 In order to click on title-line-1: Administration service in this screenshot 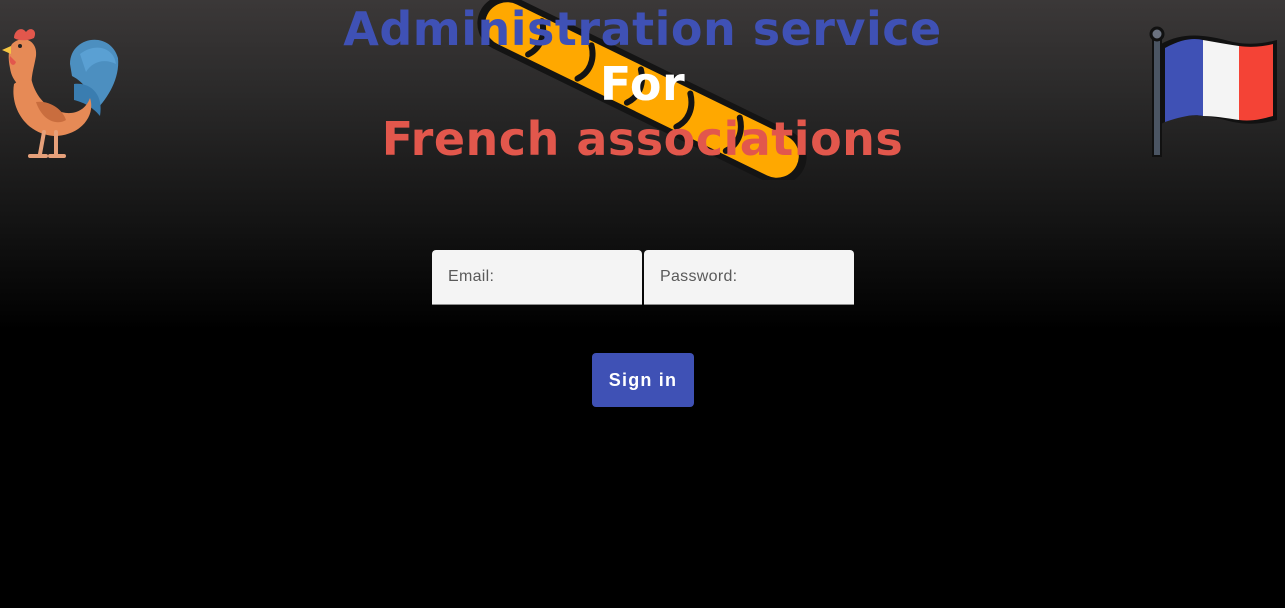, I will do `click(642, 29)`.